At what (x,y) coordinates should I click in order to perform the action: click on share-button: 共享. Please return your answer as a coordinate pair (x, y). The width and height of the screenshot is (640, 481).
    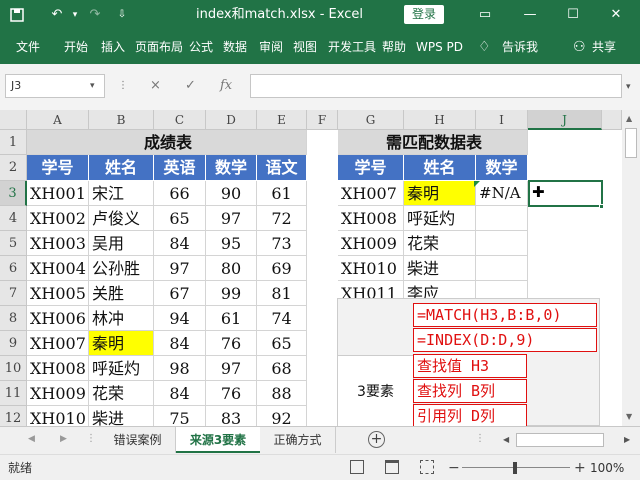
    Looking at the image, I should click on (604, 47).